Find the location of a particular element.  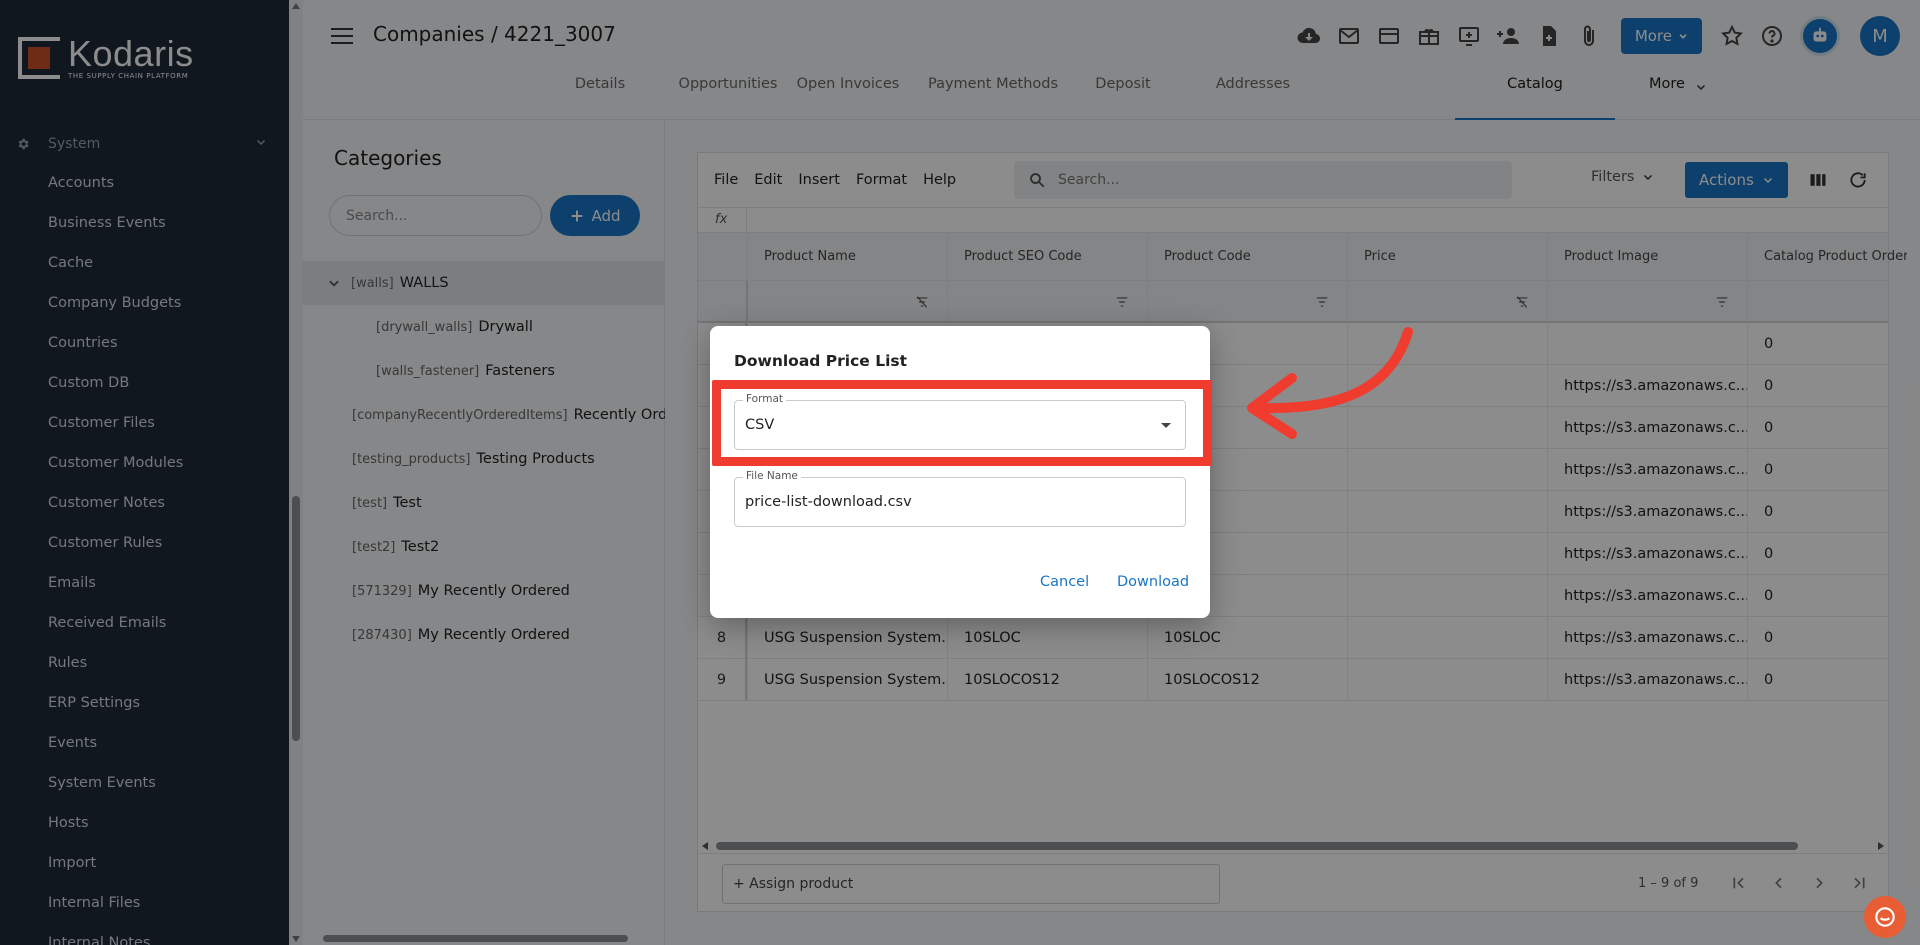

file-name-field: File Name price-list-download.csv is located at coordinates (960, 498).